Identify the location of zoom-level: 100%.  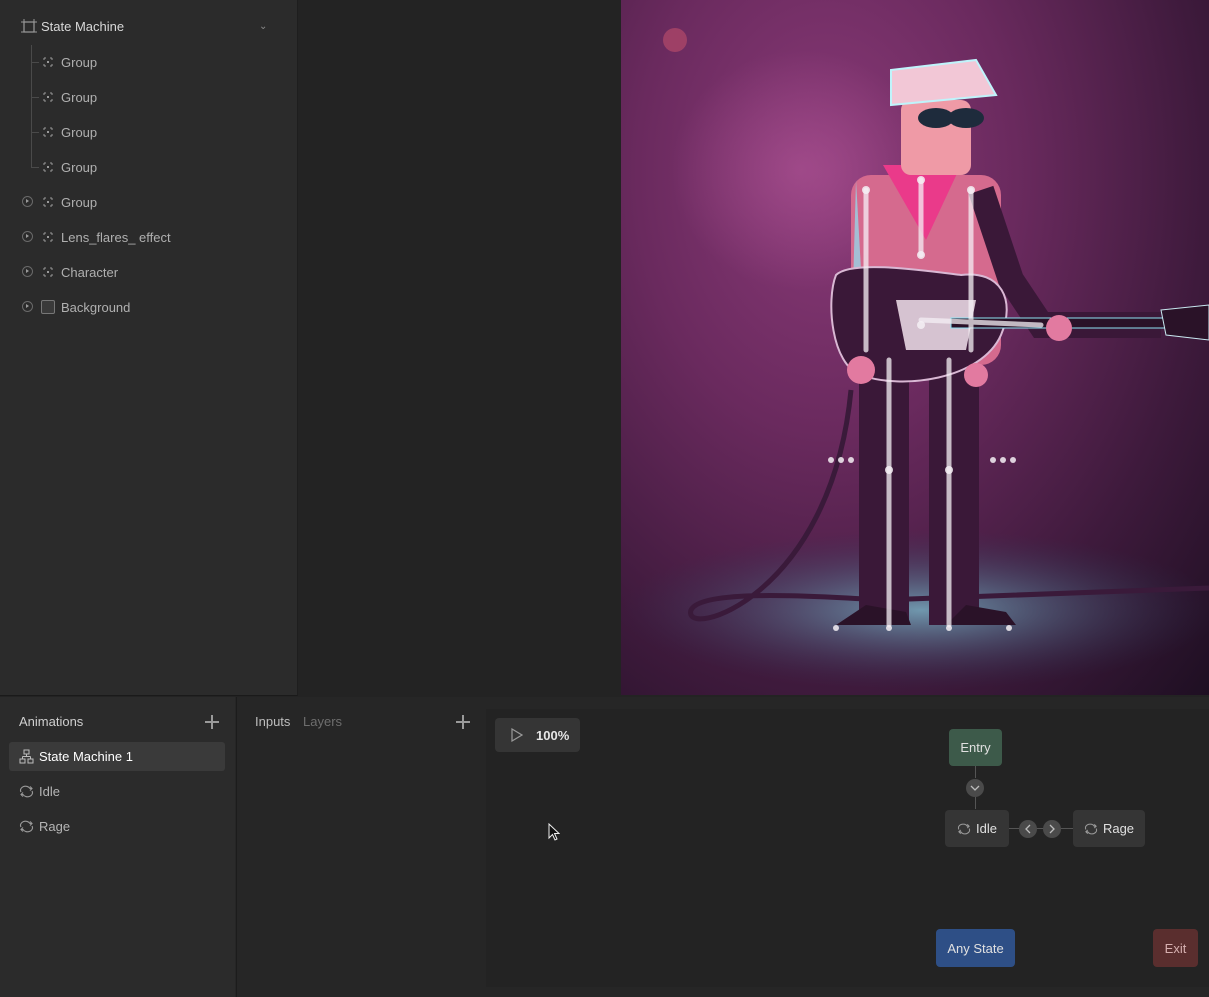
(553, 735).